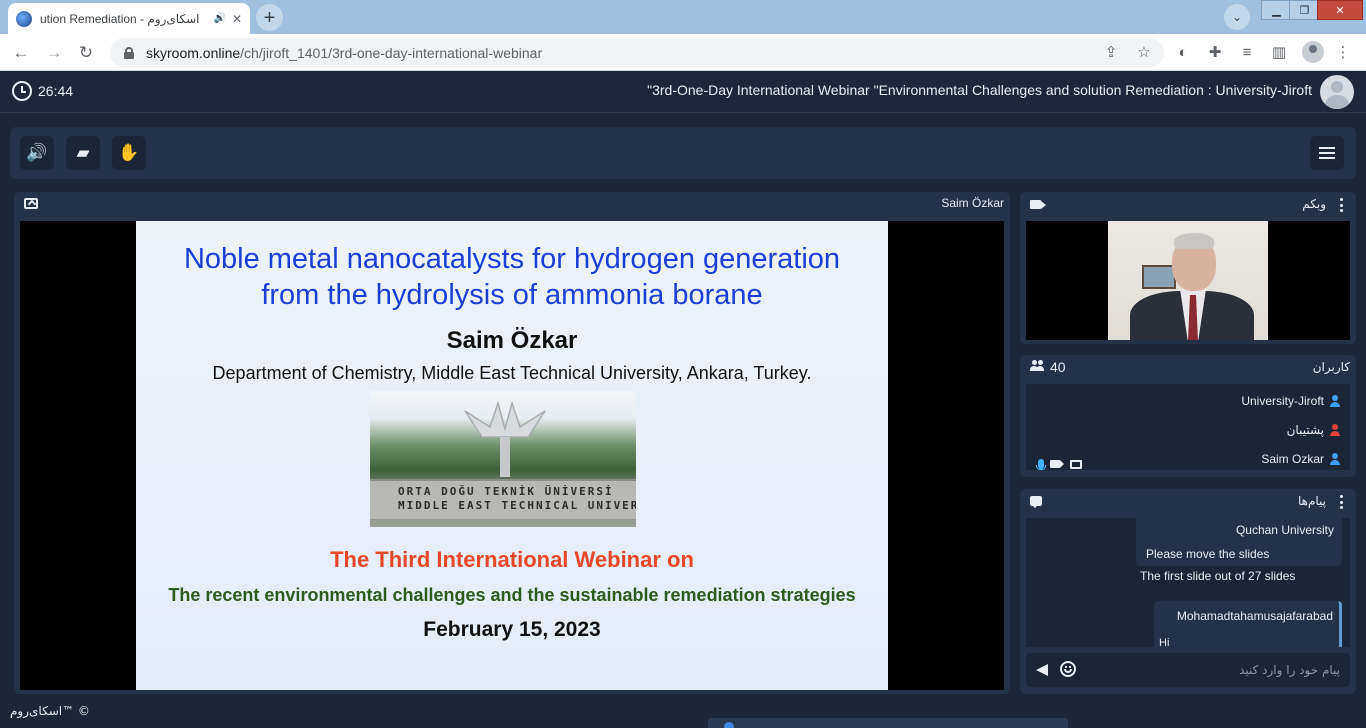 Image resolution: width=1366 pixels, height=728 pixels. What do you see at coordinates (512, 629) in the screenshot?
I see `slide-date: February 15, 2023` at bounding box center [512, 629].